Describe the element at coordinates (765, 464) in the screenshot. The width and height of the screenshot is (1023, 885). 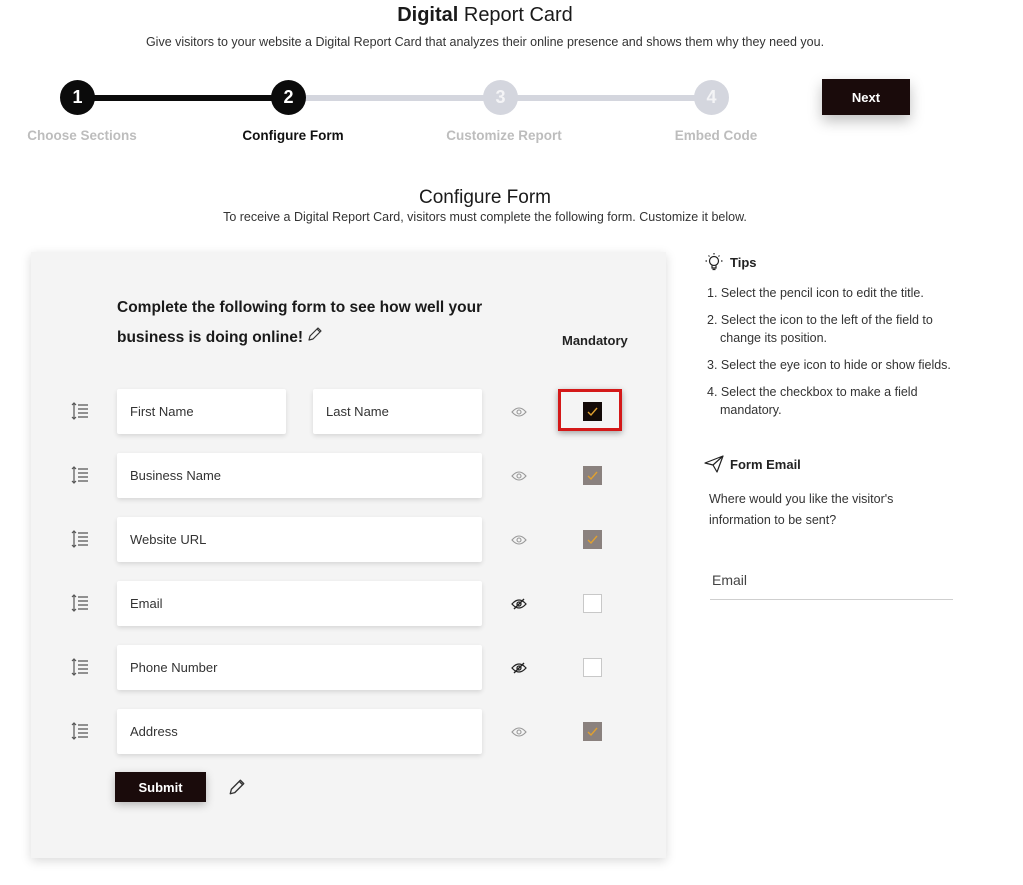
I see `form-email-title: Form Email` at that location.